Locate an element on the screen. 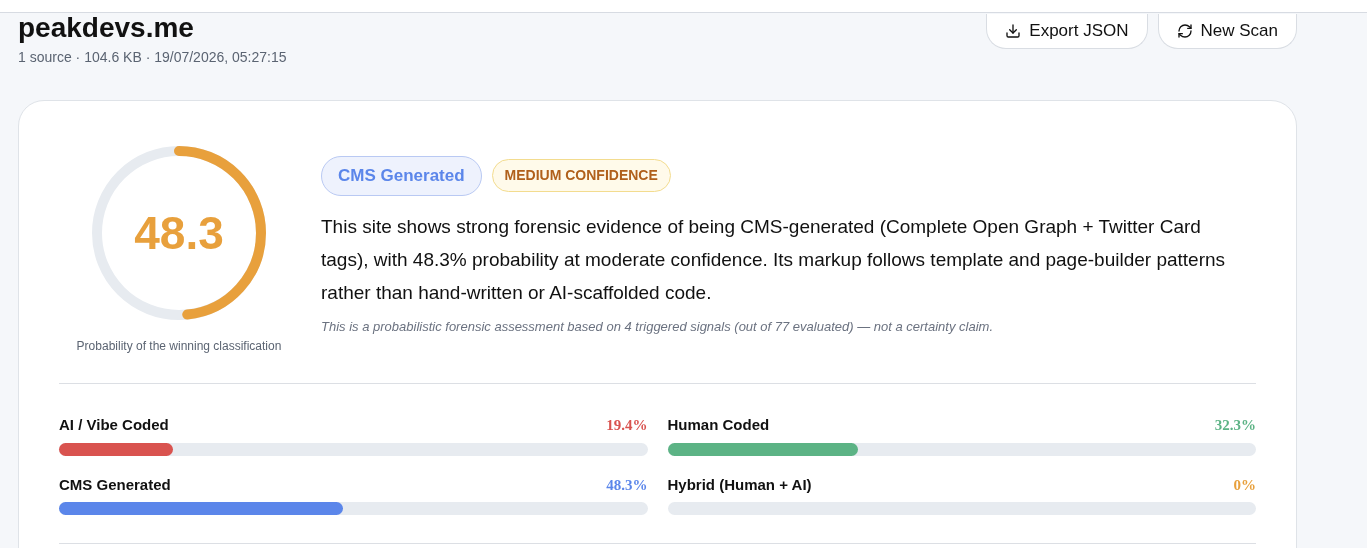  classification-badge: CMS Generated is located at coordinates (401, 176).